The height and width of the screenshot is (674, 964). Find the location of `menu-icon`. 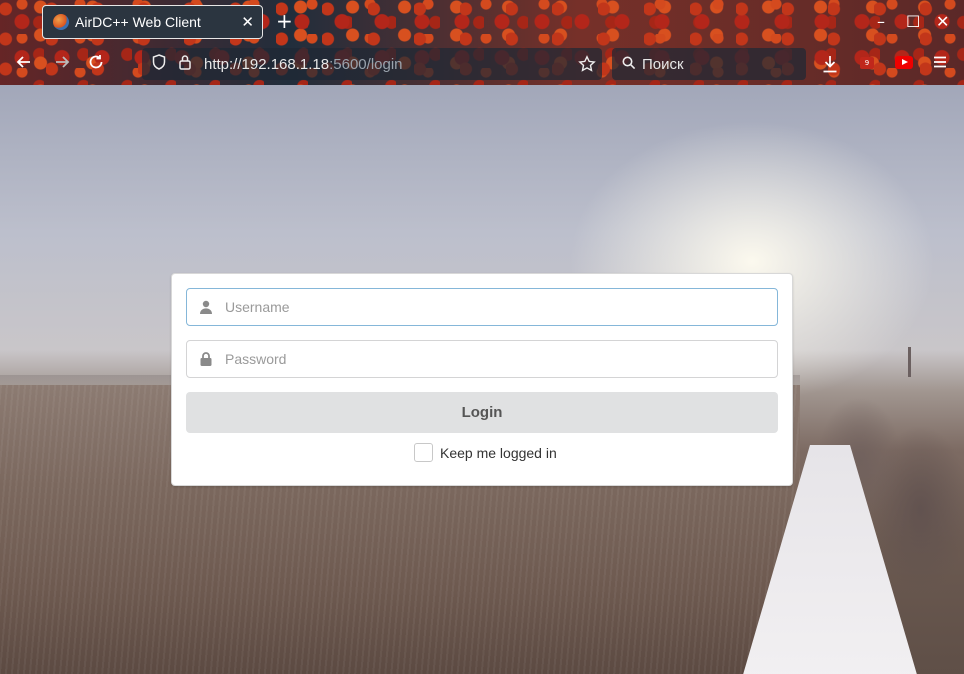

menu-icon is located at coordinates (940, 64).